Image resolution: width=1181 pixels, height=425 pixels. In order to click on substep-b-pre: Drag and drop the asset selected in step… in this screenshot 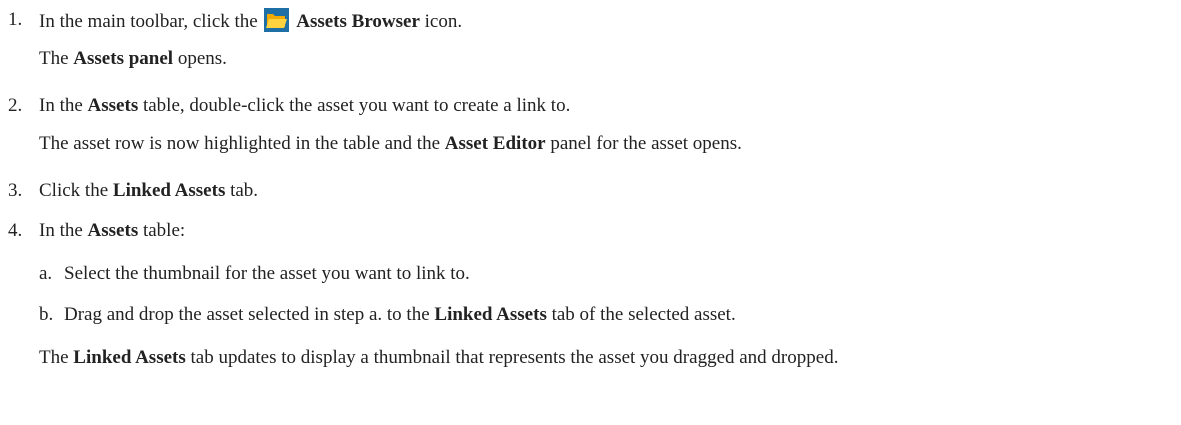, I will do `click(247, 314)`.